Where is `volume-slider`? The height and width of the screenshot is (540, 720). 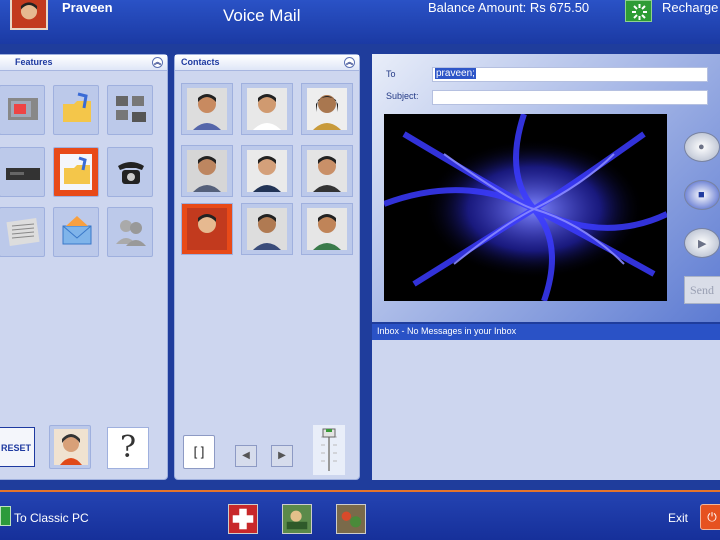
volume-slider is located at coordinates (329, 450).